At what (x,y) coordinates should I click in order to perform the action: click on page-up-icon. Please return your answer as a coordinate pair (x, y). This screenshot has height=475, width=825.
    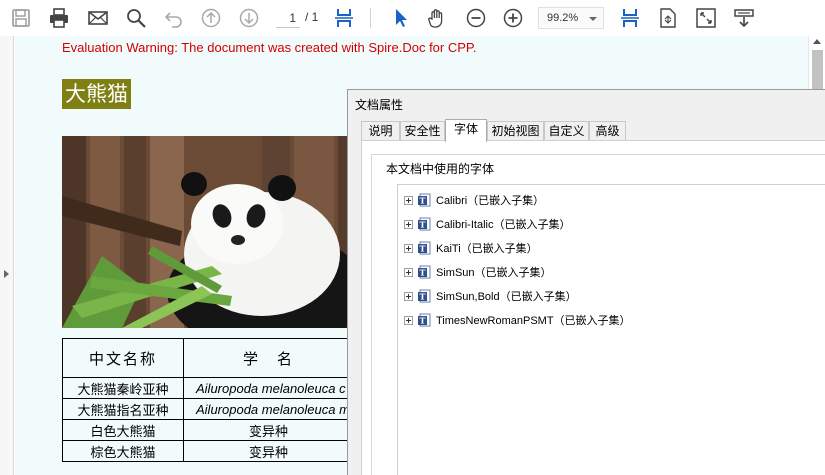
    Looking at the image, I should click on (211, 18).